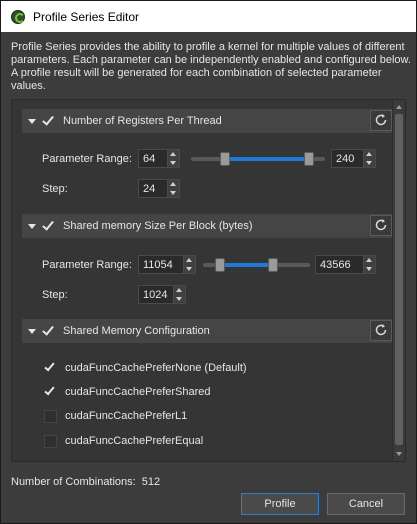 This screenshot has width=417, height=524. Describe the element at coordinates (126, 416) in the screenshot. I see `option-label: cudaFuncCachePreferL1` at that location.